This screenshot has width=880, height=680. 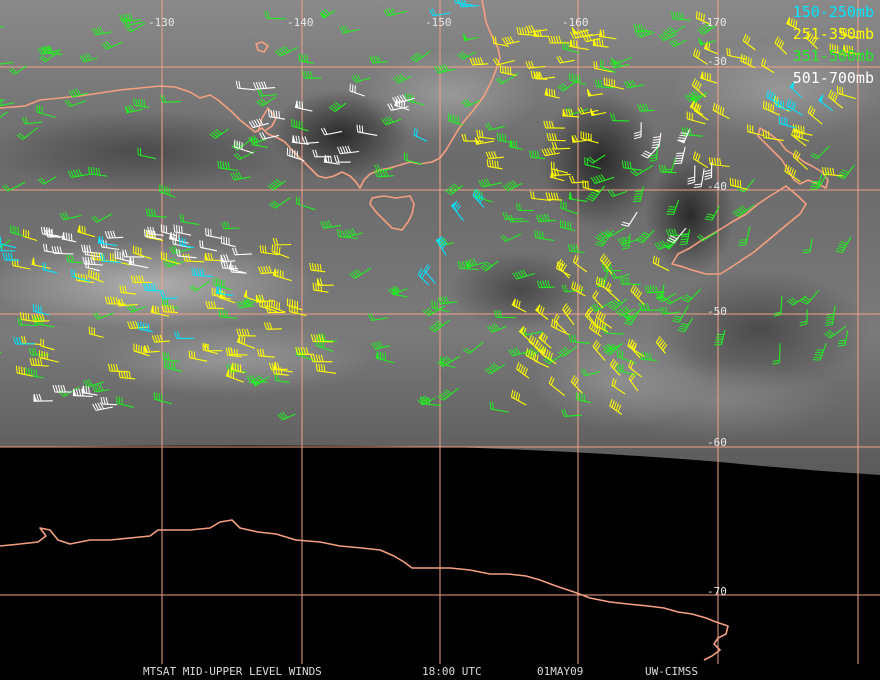 I want to click on lat-label-60: -60, so click(x=717, y=442).